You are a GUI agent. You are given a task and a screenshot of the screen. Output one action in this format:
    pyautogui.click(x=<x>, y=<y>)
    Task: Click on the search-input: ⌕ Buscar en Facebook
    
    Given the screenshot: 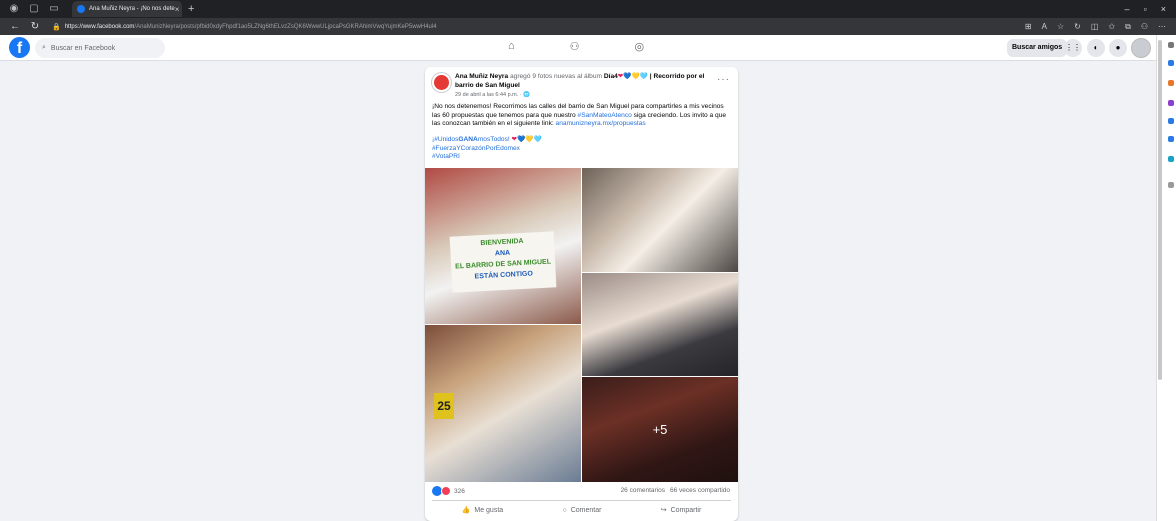 What is the action you would take?
    pyautogui.click(x=100, y=48)
    